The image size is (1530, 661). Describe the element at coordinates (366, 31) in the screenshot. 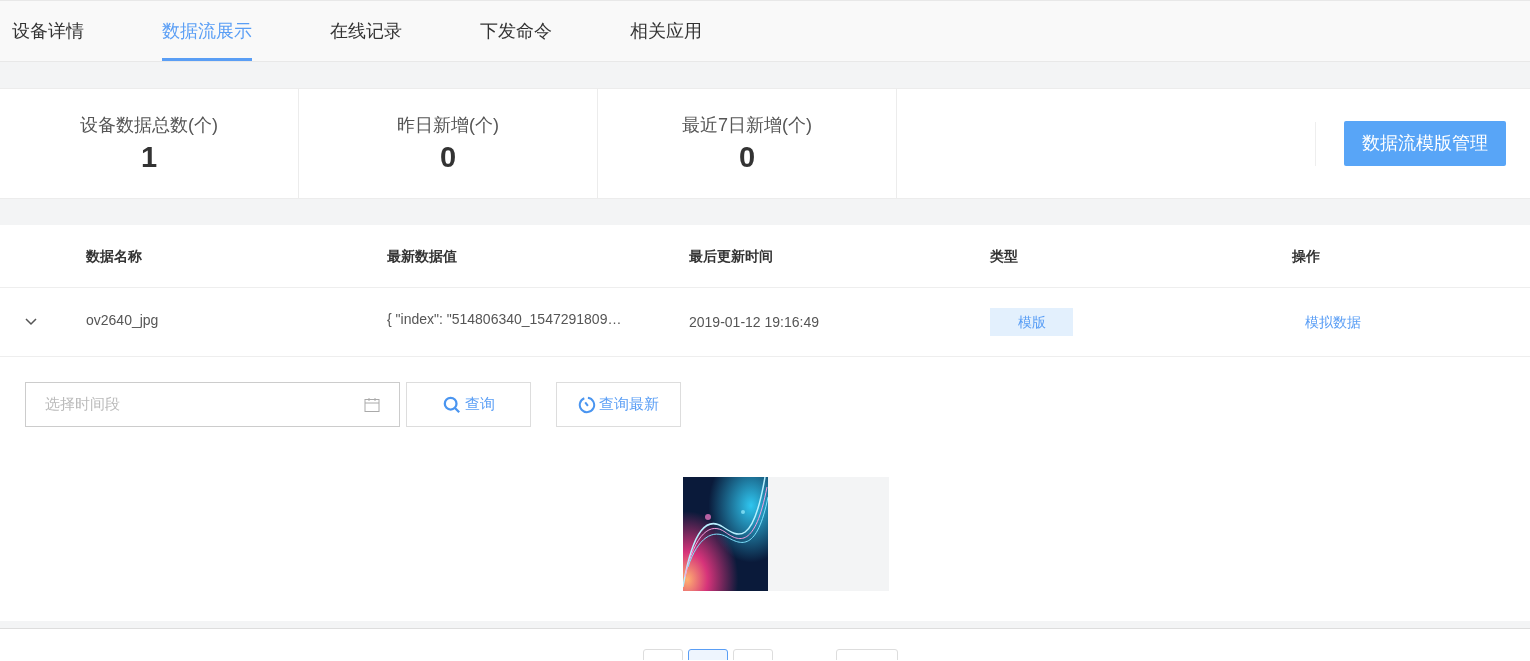

I see `tab: 在线记录` at that location.